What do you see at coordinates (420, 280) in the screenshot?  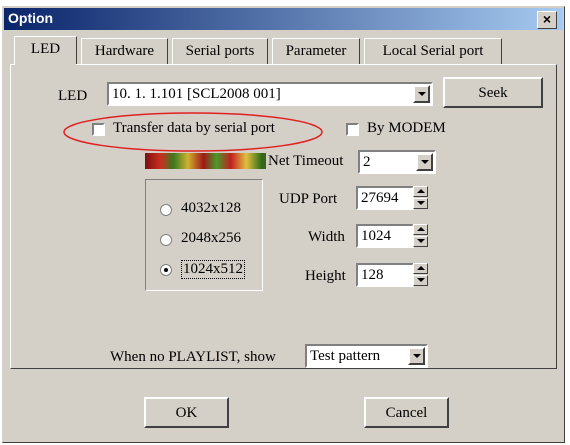 I see `height-spin-down` at bounding box center [420, 280].